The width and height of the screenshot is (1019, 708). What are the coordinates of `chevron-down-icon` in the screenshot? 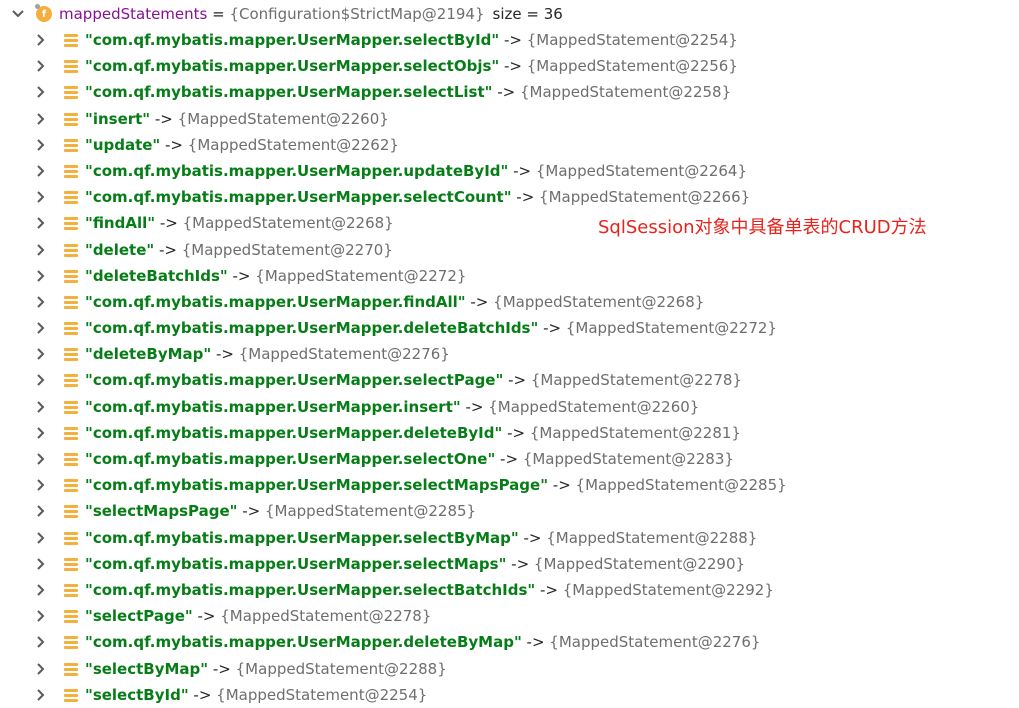 It's located at (18, 14).